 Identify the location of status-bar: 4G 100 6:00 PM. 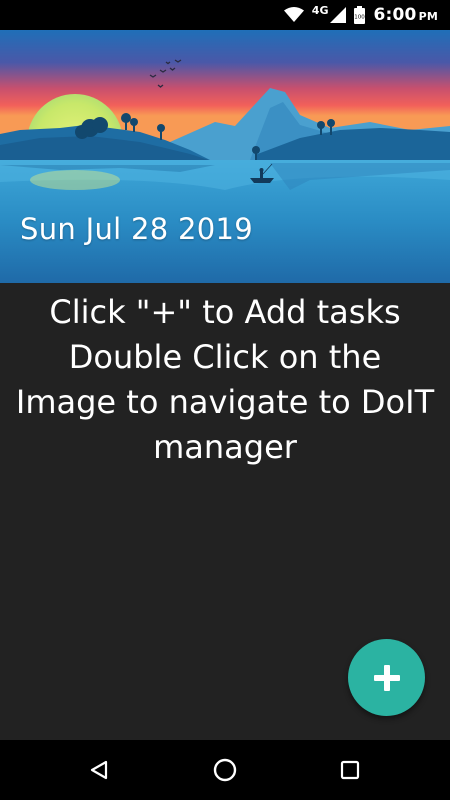
(225, 15).